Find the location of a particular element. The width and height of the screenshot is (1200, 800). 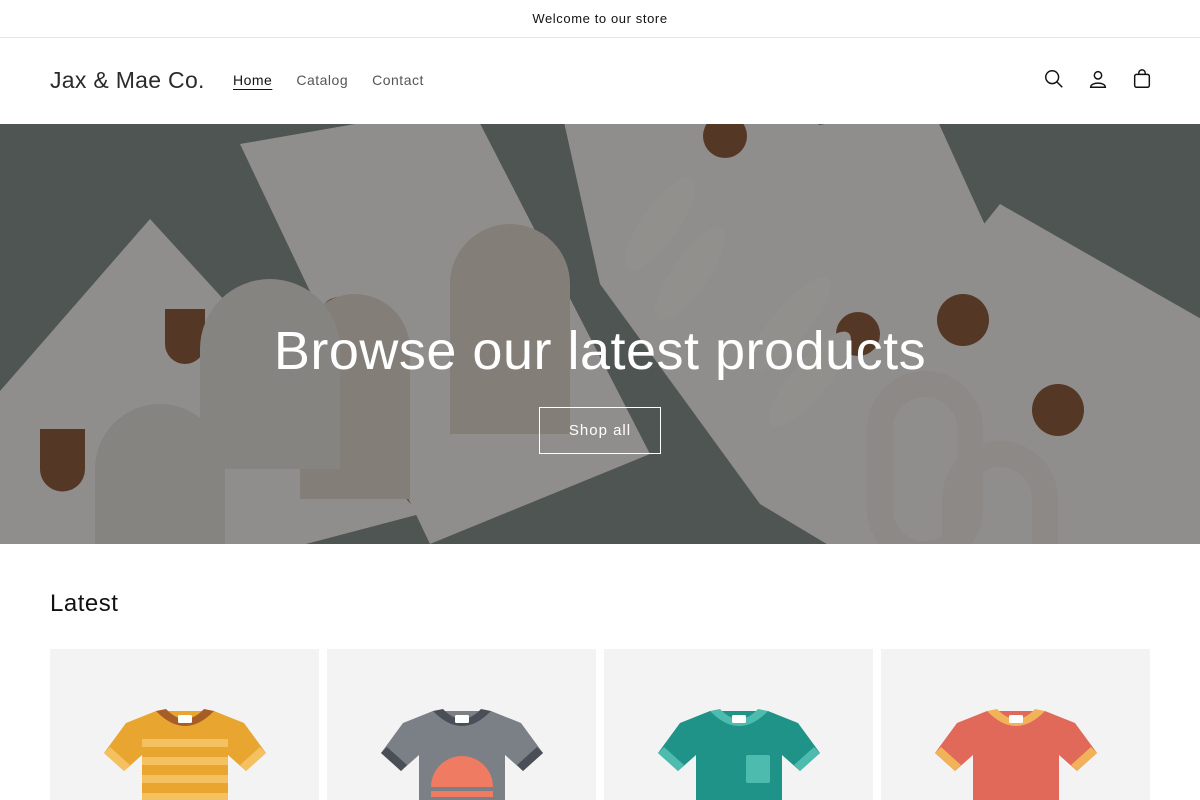

nav-catalog: Catalog is located at coordinates (322, 80).